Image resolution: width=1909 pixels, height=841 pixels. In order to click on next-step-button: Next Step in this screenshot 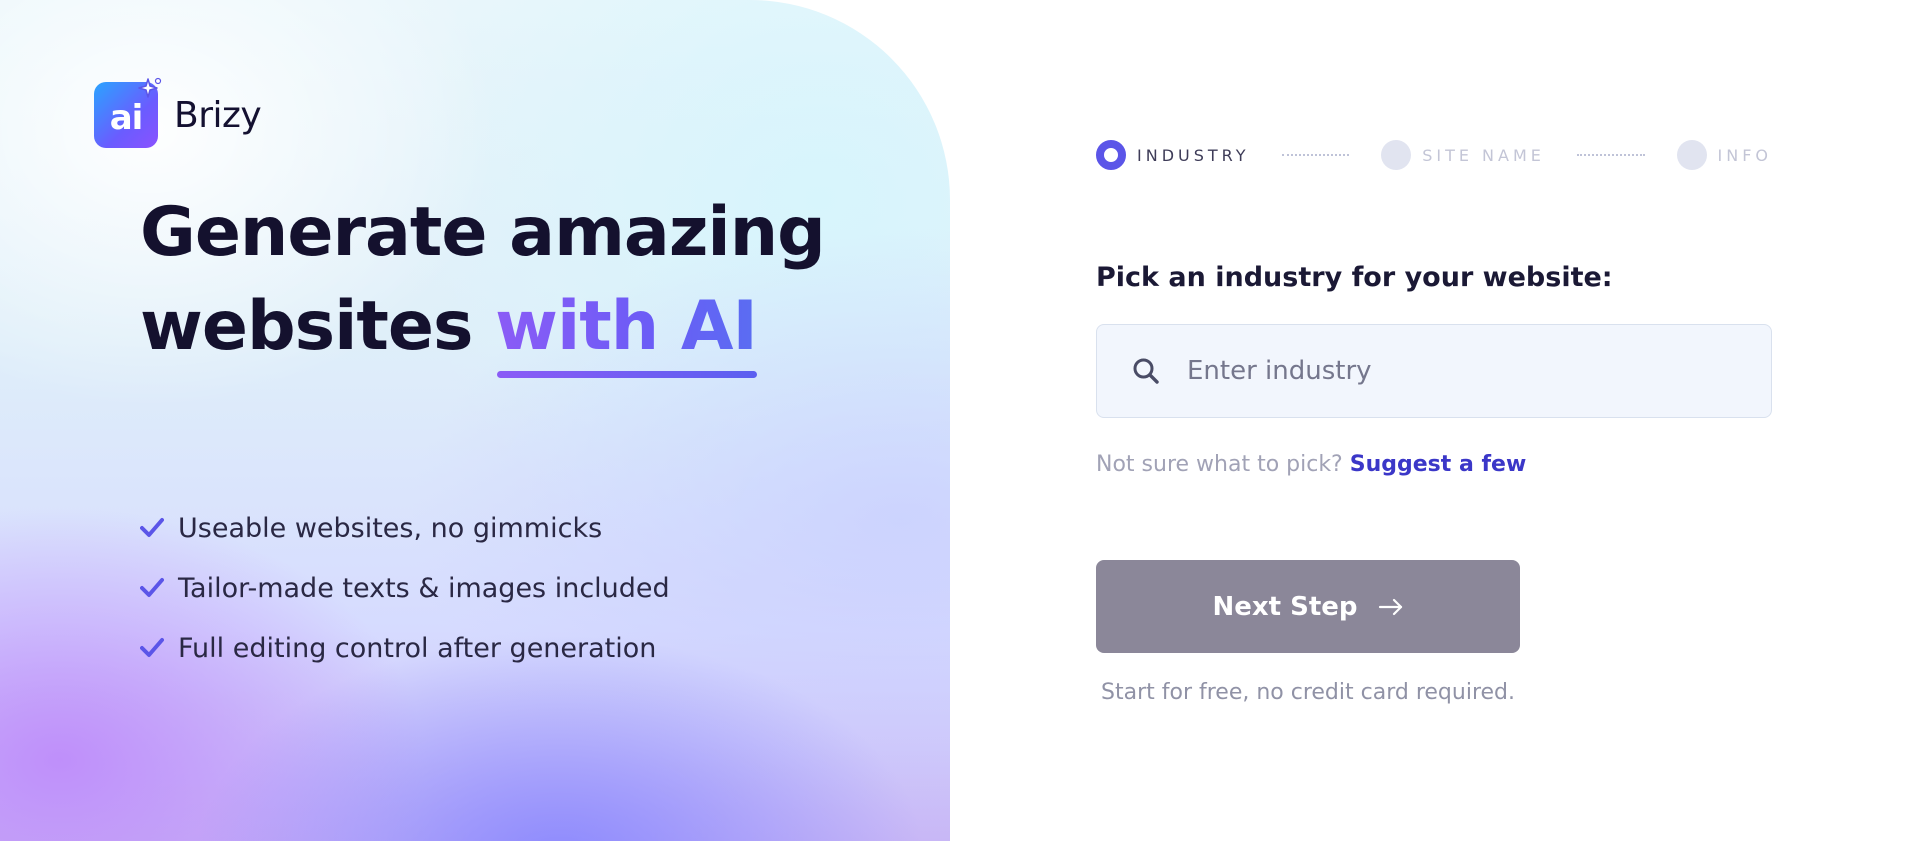, I will do `click(1308, 606)`.